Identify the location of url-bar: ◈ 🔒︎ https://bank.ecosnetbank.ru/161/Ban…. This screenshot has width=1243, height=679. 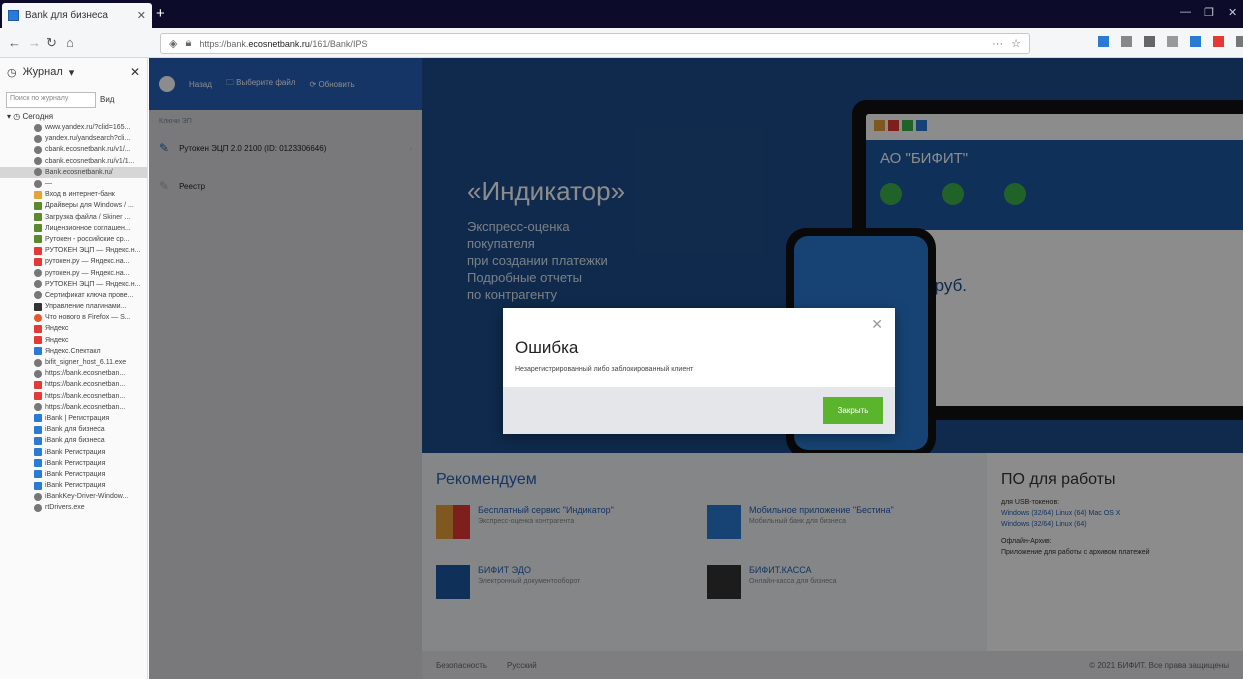
(595, 43).